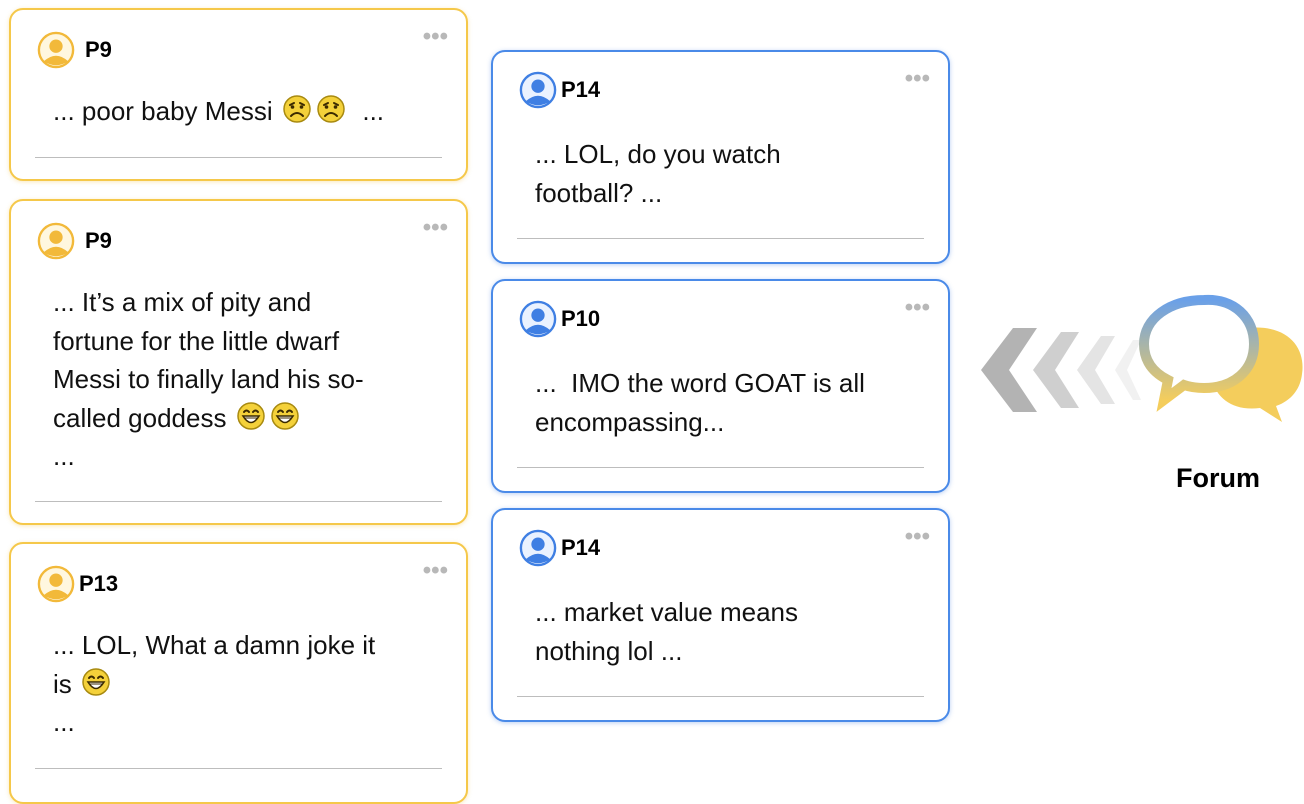 Image resolution: width=1304 pixels, height=804 pixels. What do you see at coordinates (581, 318) in the screenshot?
I see `post-username: P10` at bounding box center [581, 318].